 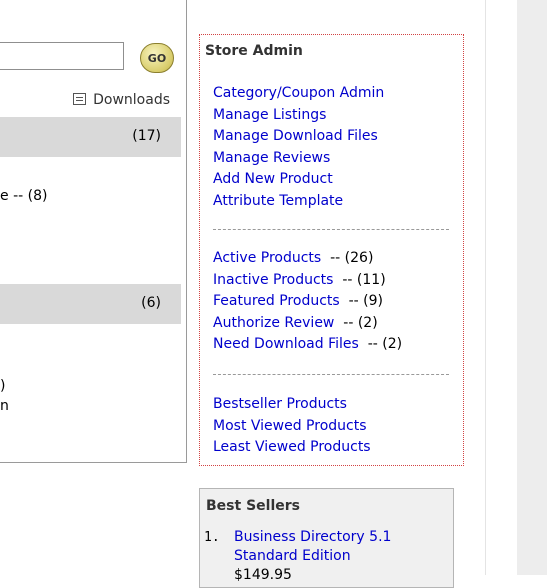 What do you see at coordinates (273, 280) in the screenshot?
I see `inactive-products-link: Inactive Products` at bounding box center [273, 280].